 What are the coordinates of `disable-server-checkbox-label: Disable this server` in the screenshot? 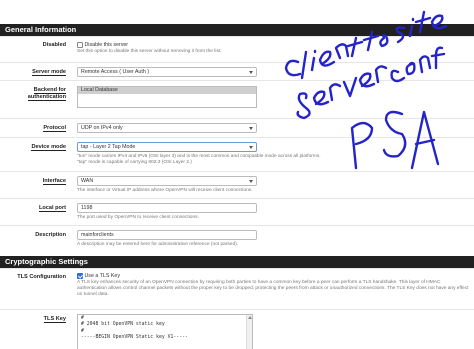 It's located at (106, 45).